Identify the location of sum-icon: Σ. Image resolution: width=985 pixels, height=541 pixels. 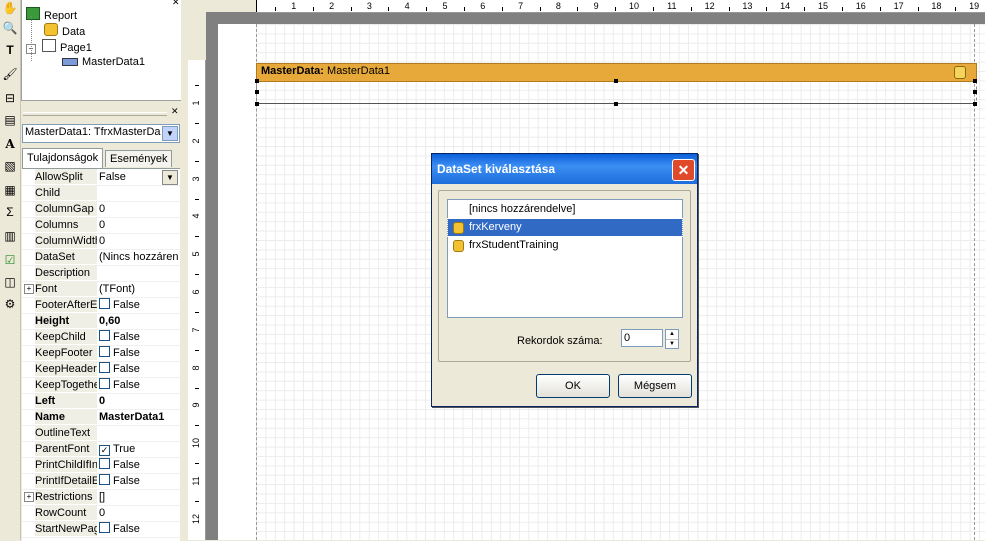
(10, 212).